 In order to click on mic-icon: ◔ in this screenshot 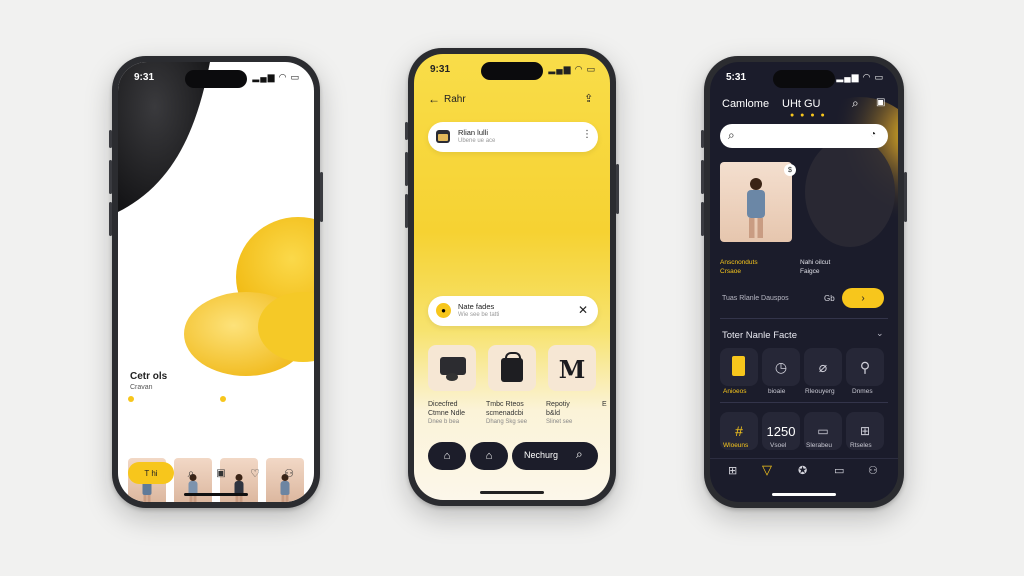, I will do `click(873, 134)`.